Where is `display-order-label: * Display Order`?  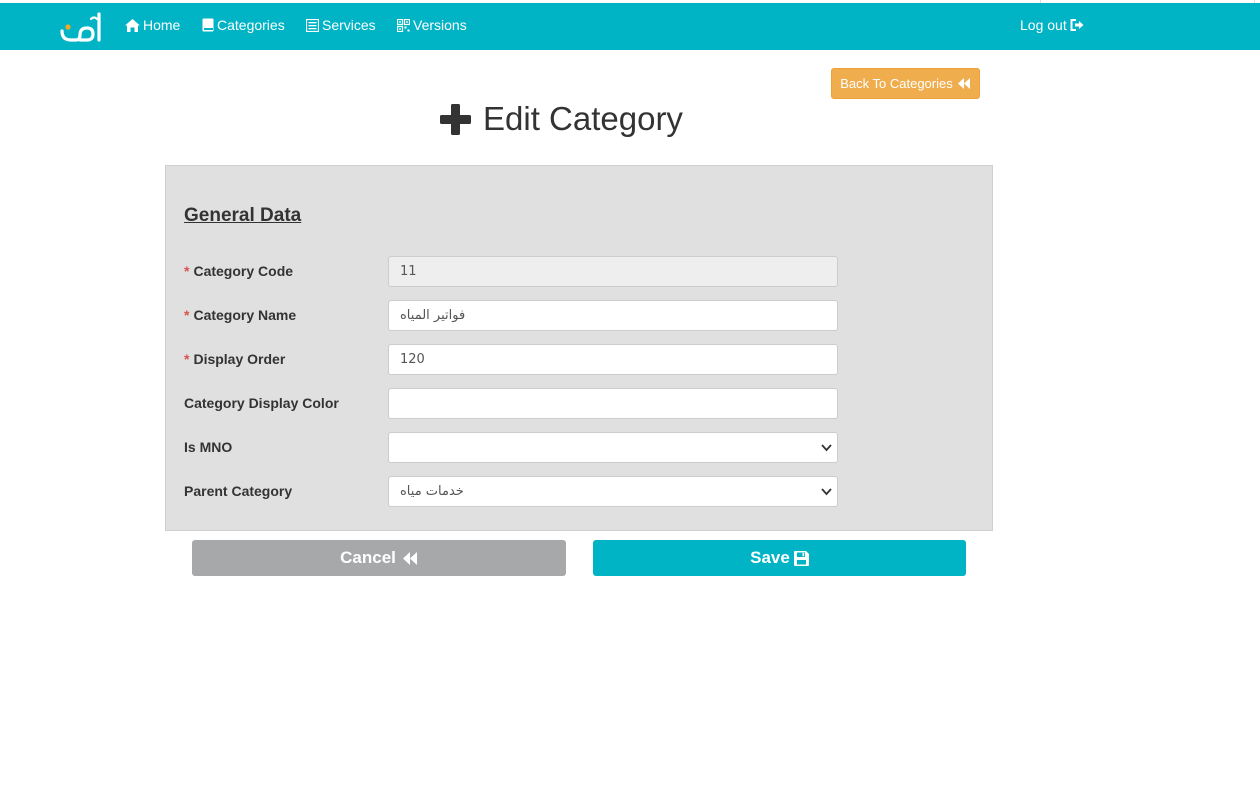
display-order-label: * Display Order is located at coordinates (234, 359).